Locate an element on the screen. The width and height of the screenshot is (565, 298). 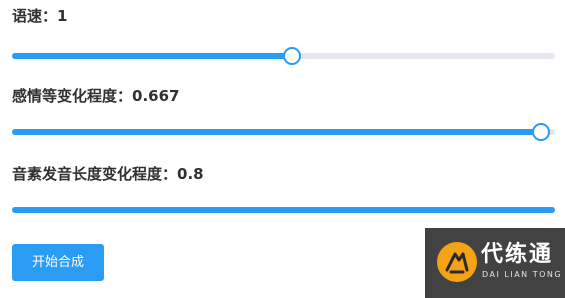
phoneme-duration-slider-fill is located at coordinates (283, 210).